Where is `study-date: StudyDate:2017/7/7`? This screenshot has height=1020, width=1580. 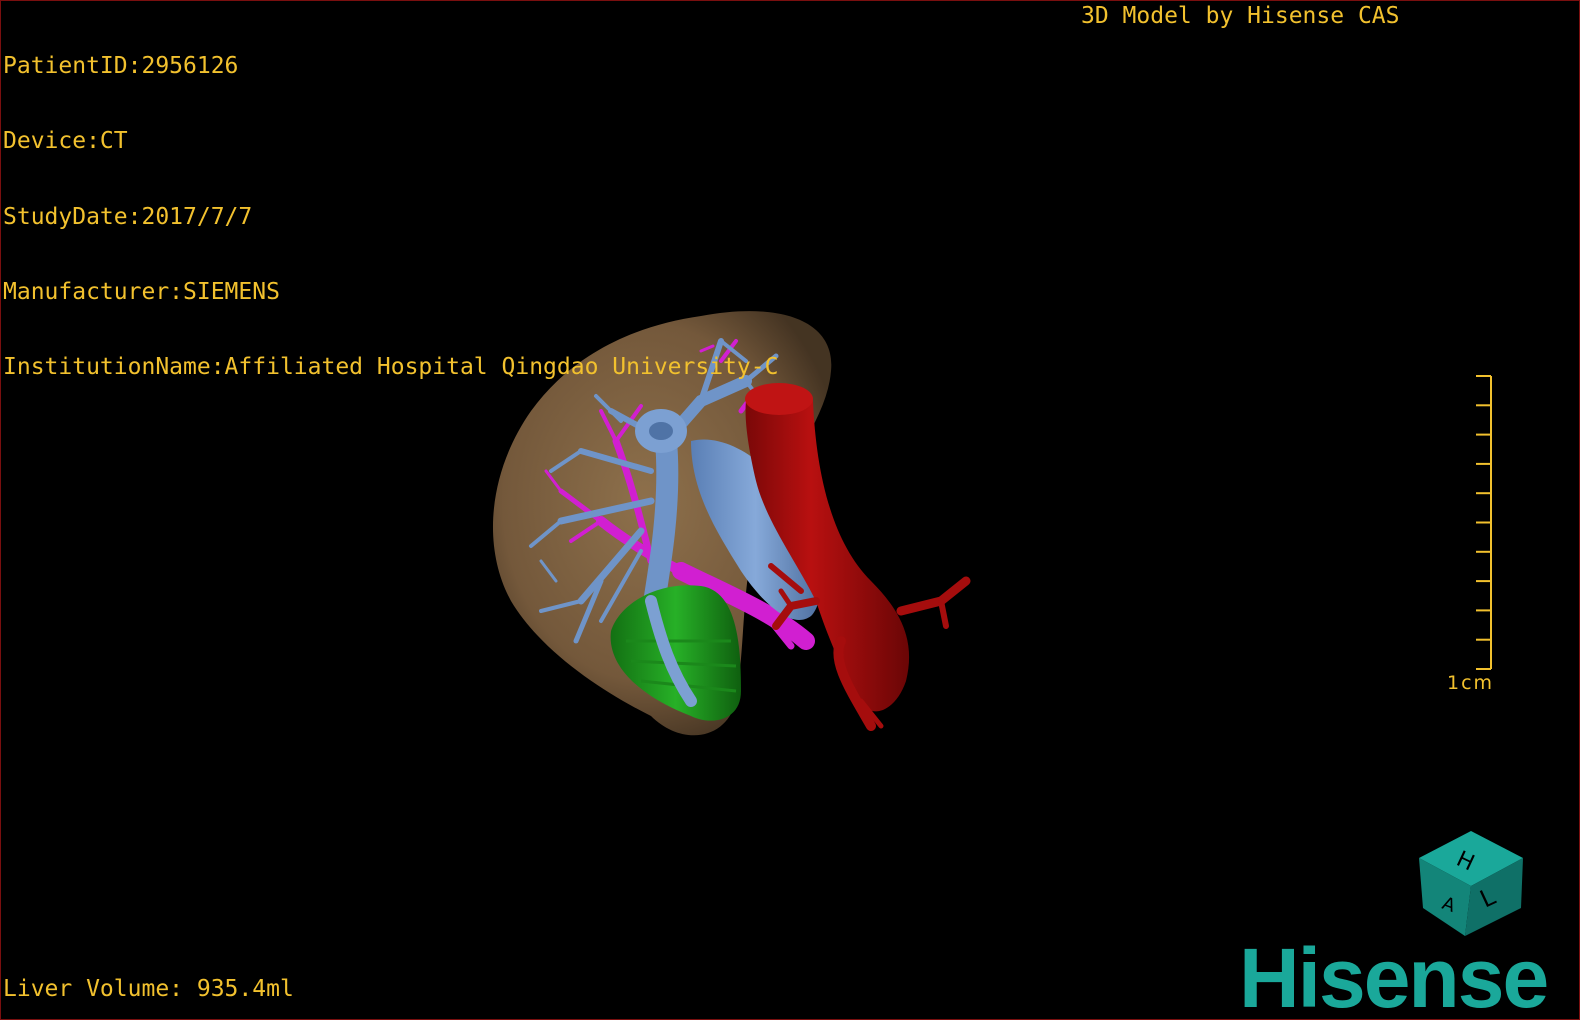
study-date: StudyDate:2017/7/7 is located at coordinates (128, 216).